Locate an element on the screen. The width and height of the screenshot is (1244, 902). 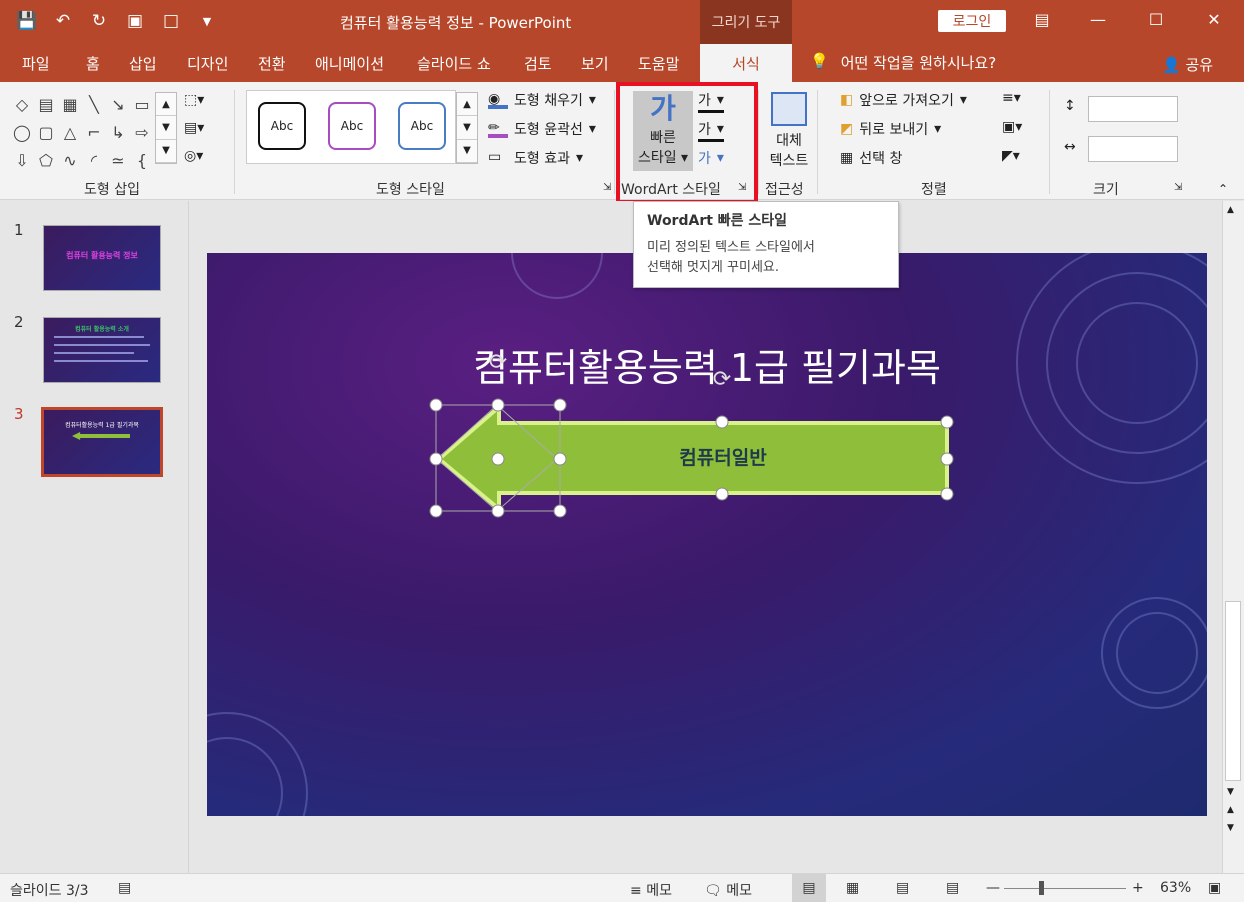
presenter-icon: ▣ is located at coordinates (135, 21).